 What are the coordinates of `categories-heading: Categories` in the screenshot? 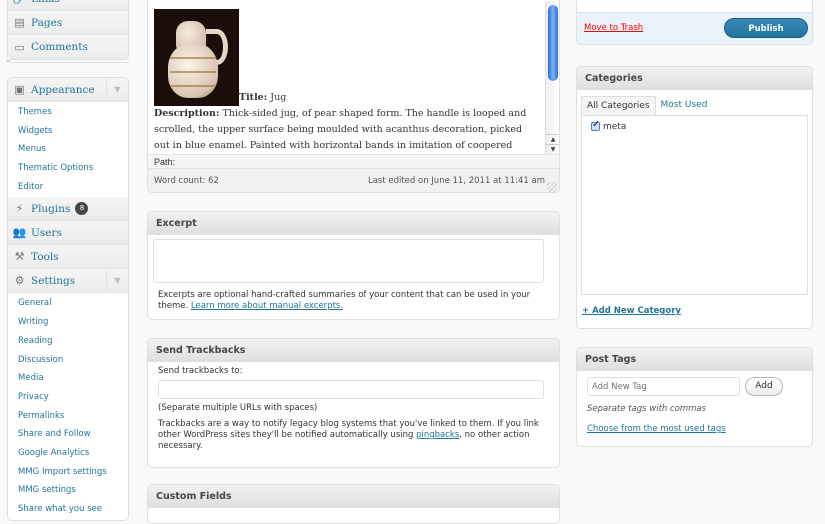 It's located at (694, 78).